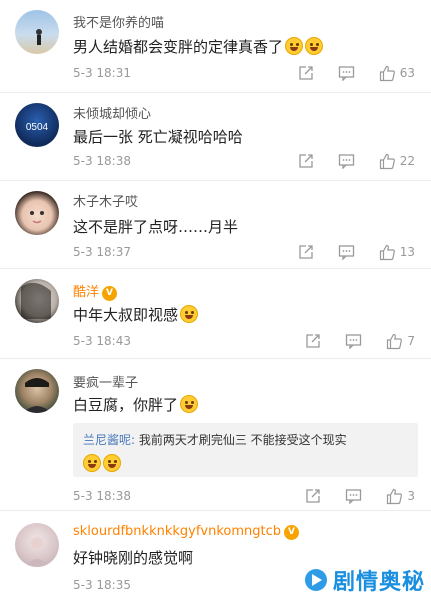 This screenshot has height=606, width=431. Describe the element at coordinates (156, 227) in the screenshot. I see `comment-text: 这不是胖了点呀……月半` at that location.